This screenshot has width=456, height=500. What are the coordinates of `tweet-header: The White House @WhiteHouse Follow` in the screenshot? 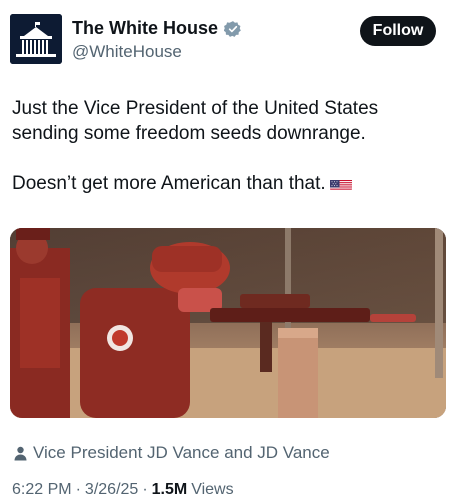 It's located at (228, 39).